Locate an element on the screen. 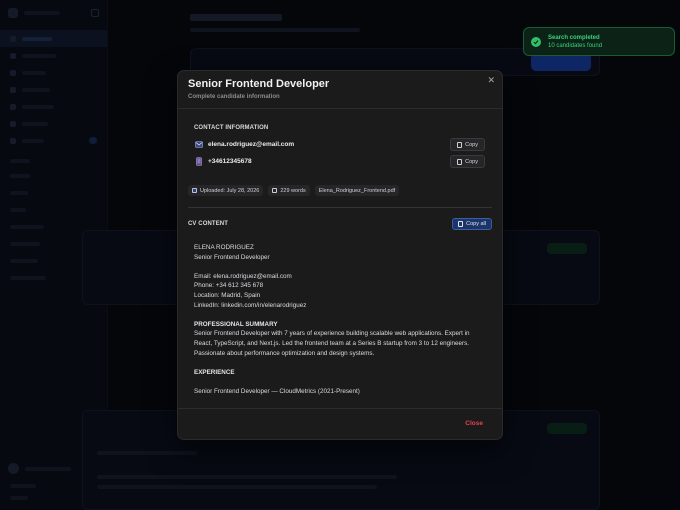  section-divider is located at coordinates (340, 207).